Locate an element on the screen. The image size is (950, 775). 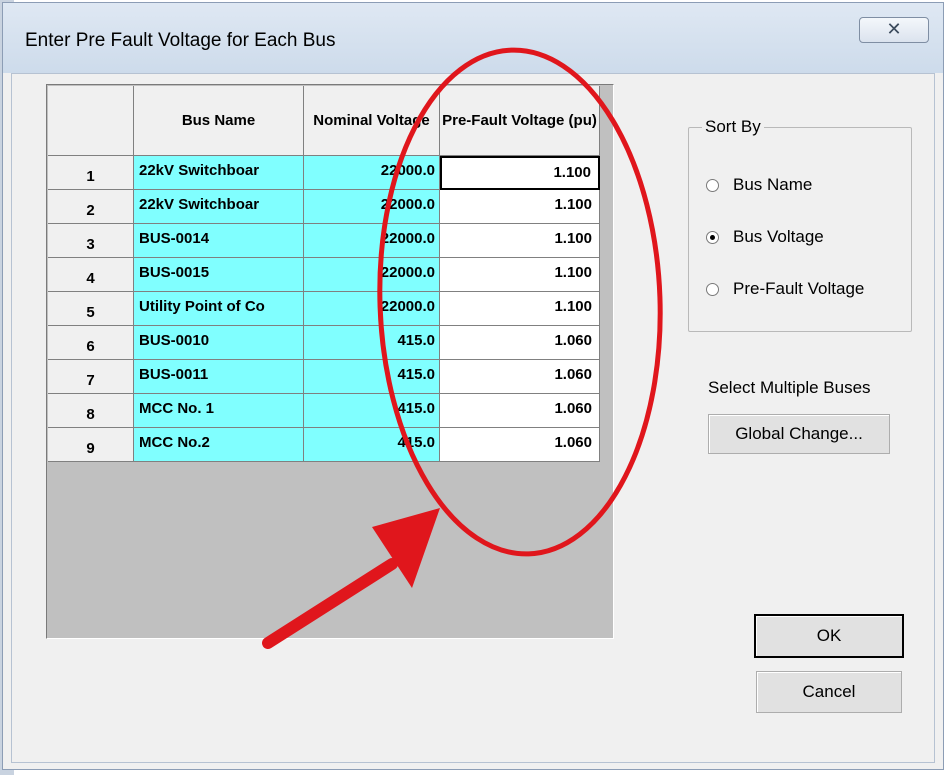
sort-by-legend: Sort By is located at coordinates (733, 127).